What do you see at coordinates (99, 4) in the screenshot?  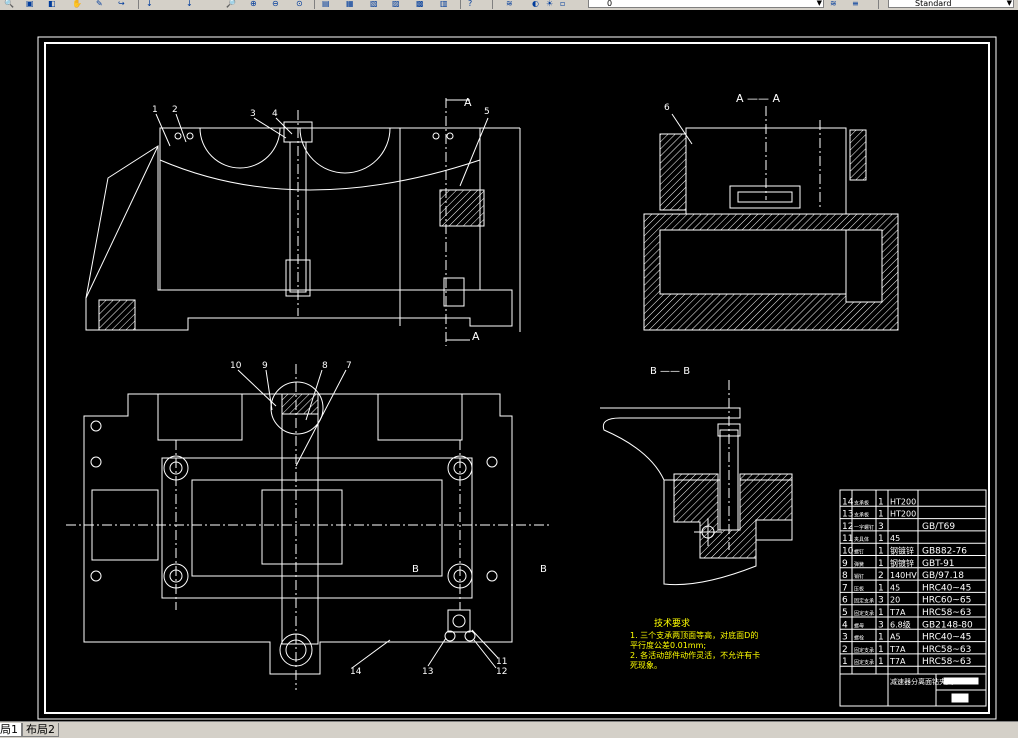 I see `match-properties-icon: ✎` at bounding box center [99, 4].